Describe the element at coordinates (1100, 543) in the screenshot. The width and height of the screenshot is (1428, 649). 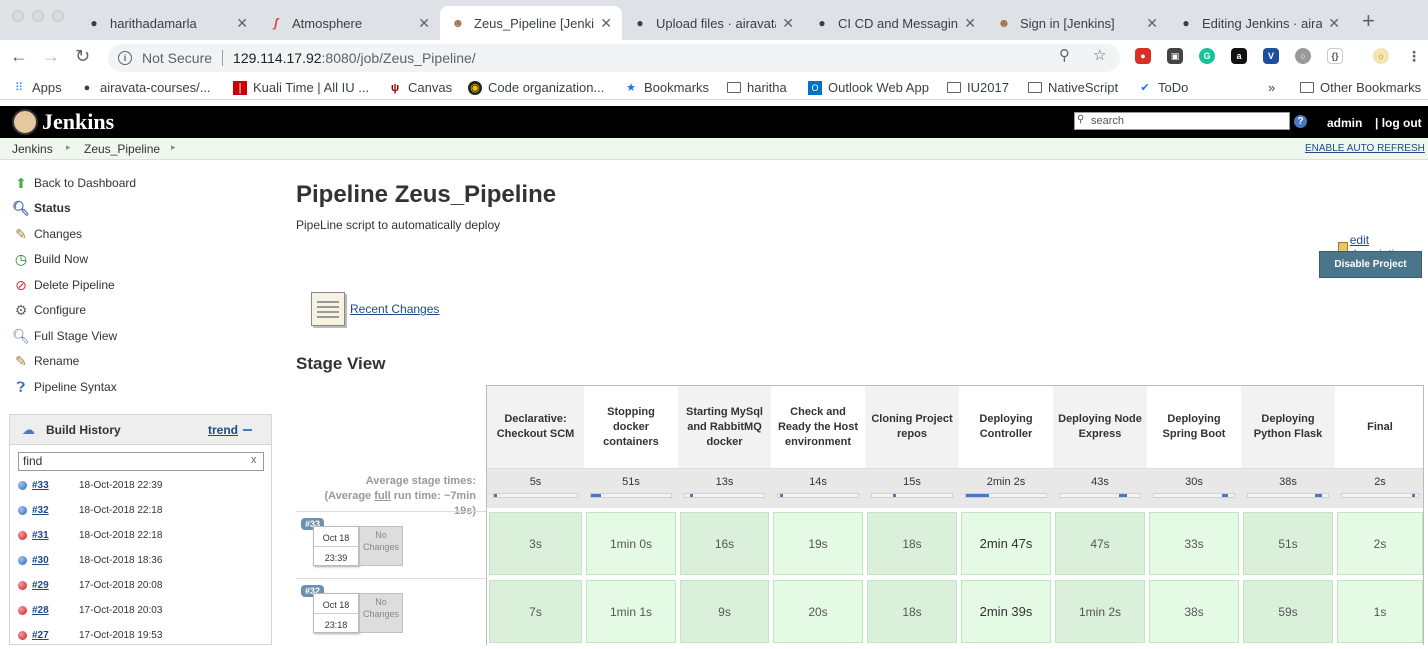
I see `stage-run-cell: 47s` at that location.